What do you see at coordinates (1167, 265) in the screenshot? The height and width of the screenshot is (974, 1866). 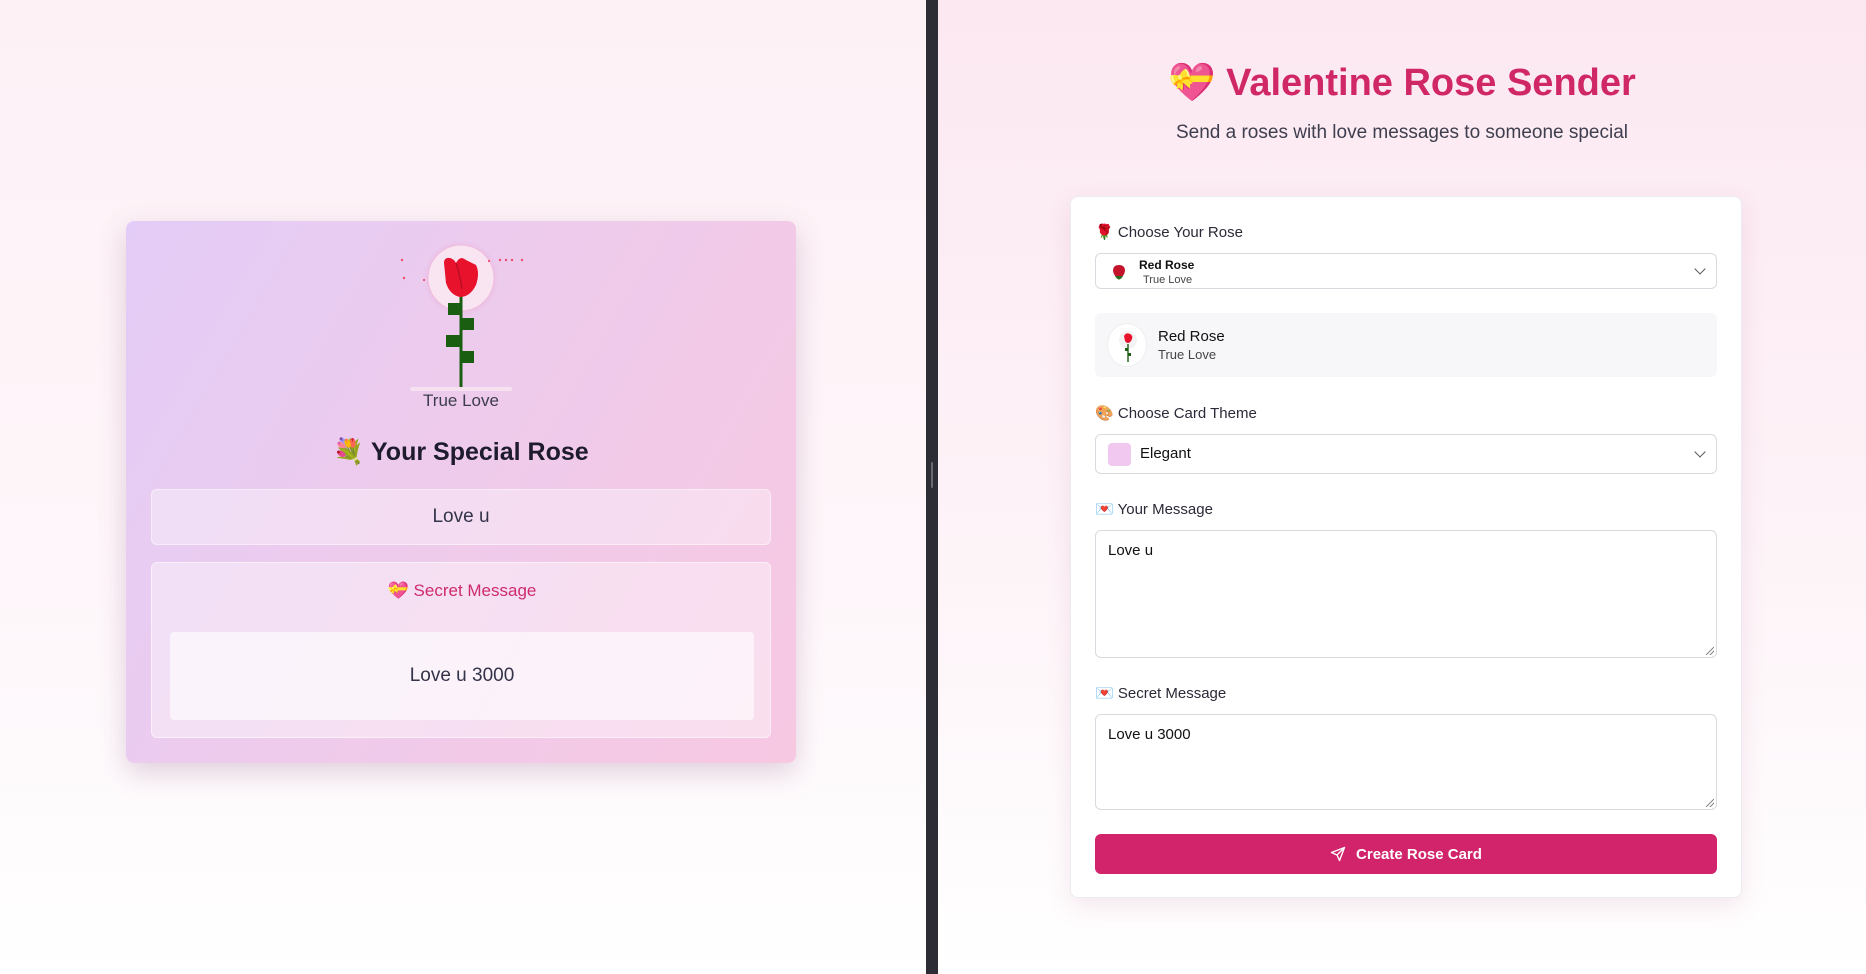 I see `rose-select-name: Red Rose` at bounding box center [1167, 265].